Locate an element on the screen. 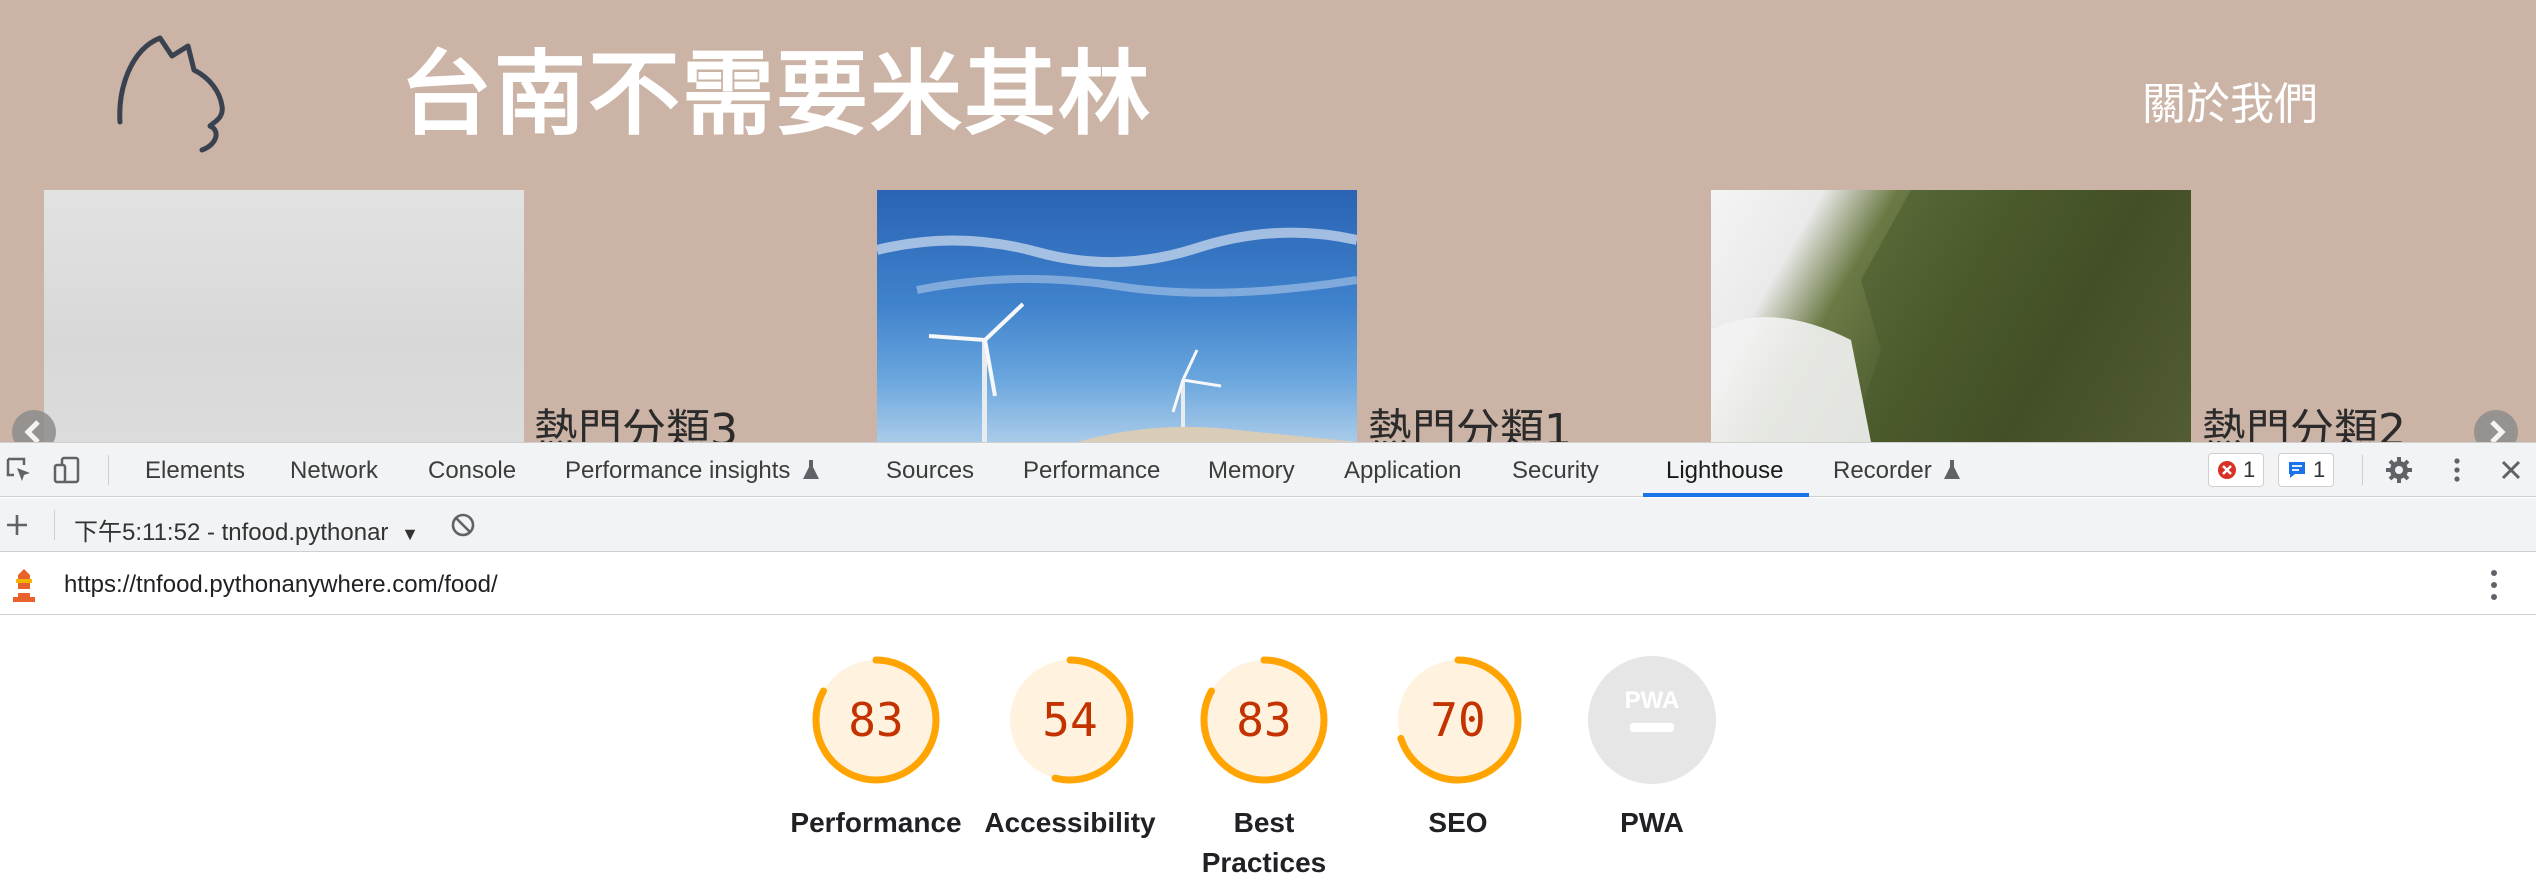 This screenshot has height=896, width=2536. carousel-next-button is located at coordinates (2496, 426).